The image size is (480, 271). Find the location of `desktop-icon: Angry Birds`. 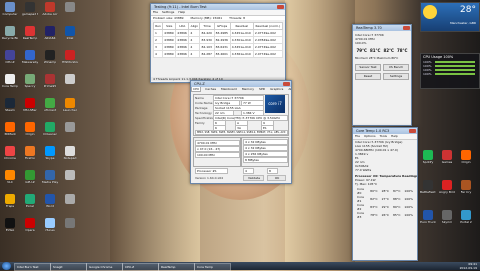

desktop-icon: Angry Birds is located at coordinates (447, 189).